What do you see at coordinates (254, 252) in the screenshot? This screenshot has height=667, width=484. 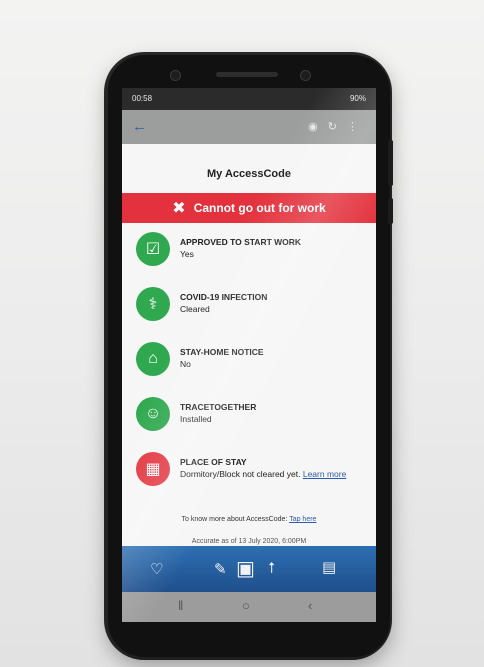 I see `status-item-approved: ☑ APPROVED TO START WORK Yes` at bounding box center [254, 252].